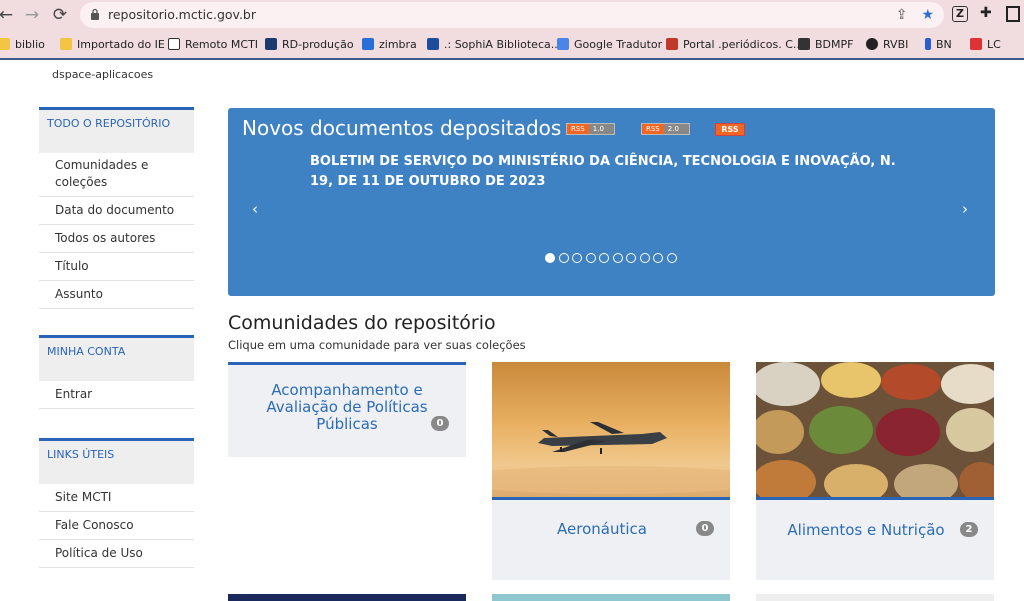  What do you see at coordinates (116, 211) in the screenshot?
I see `sidebar-item-date: Data do documento` at bounding box center [116, 211].